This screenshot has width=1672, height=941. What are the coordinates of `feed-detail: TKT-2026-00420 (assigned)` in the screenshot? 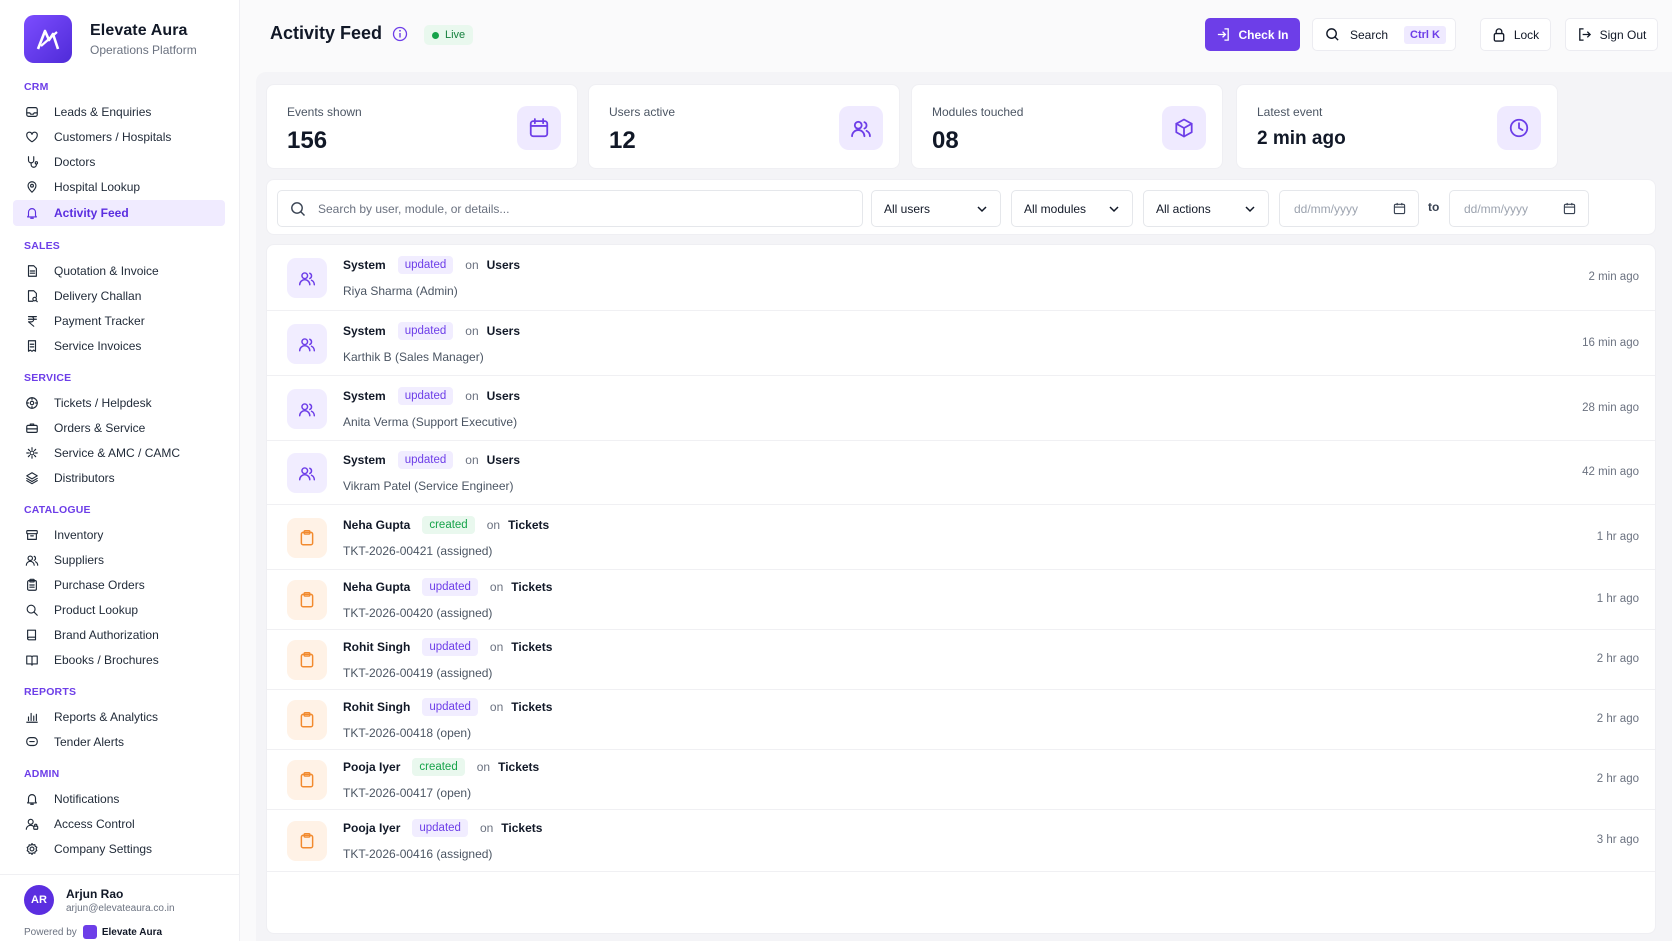 It's located at (418, 613).